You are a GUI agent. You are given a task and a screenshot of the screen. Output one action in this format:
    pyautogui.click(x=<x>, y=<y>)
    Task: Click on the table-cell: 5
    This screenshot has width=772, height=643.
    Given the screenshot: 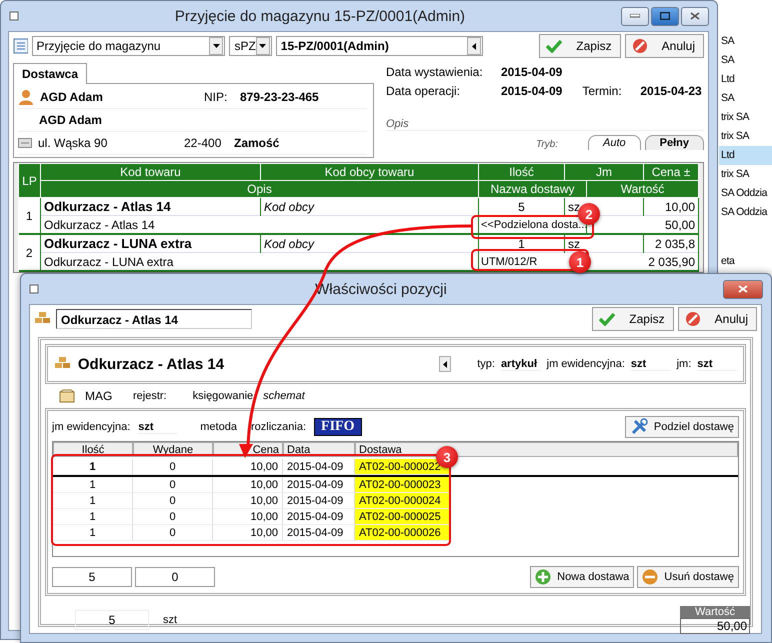 What is the action you would take?
    pyautogui.click(x=521, y=207)
    